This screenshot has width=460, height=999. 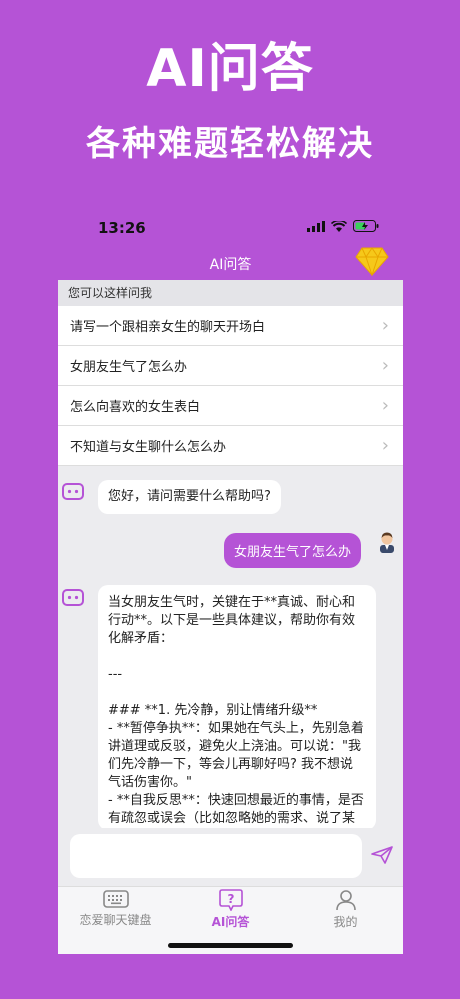 I want to click on suggestion-item: 女朋友生气了怎么办 ›, so click(x=230, y=366).